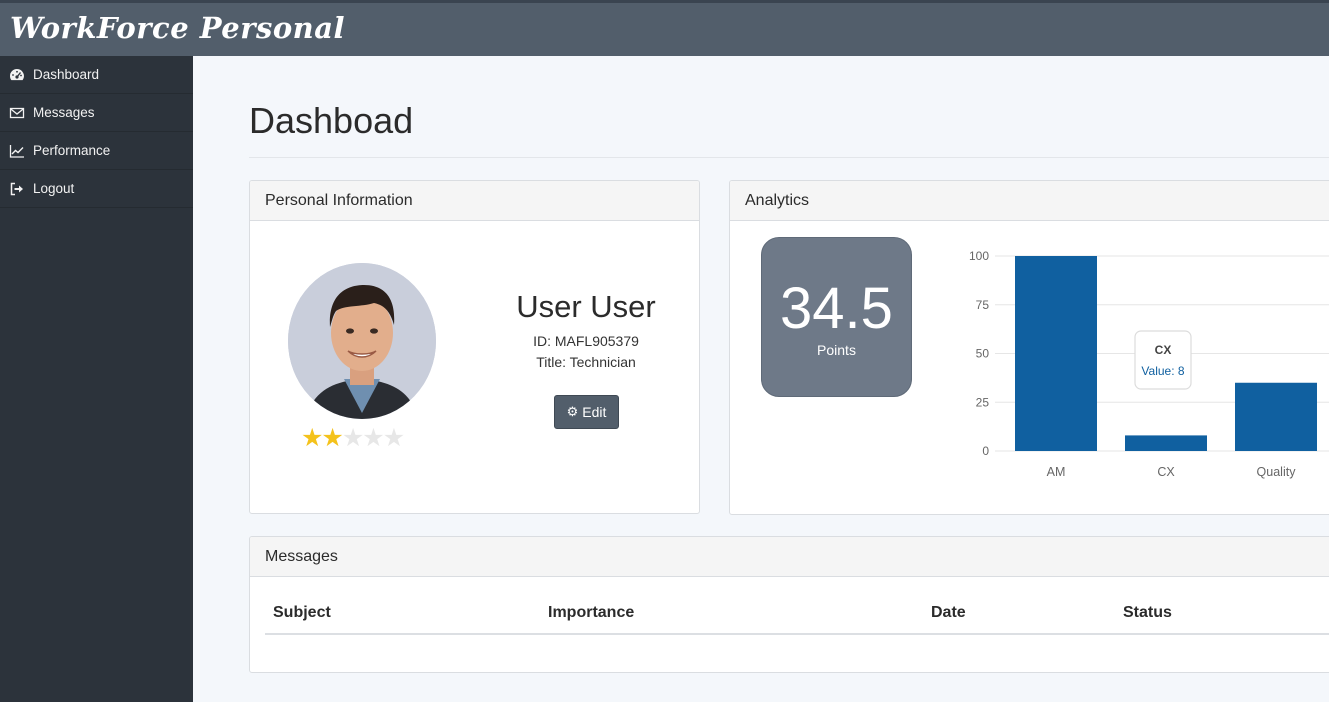 Image resolution: width=1329 pixels, height=702 pixels. Describe the element at coordinates (797, 618) in the screenshot. I see `messages-table-header: Subject Importance Date Status` at that location.